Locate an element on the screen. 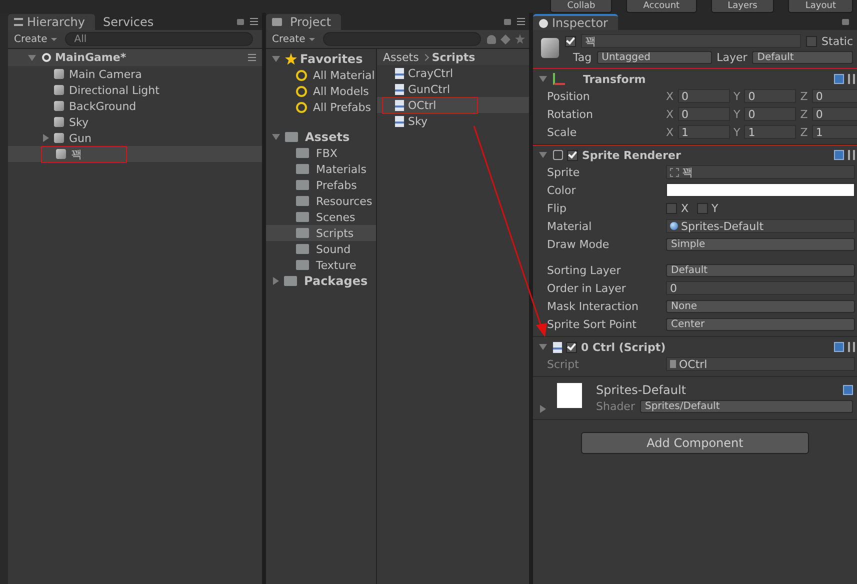 This screenshot has width=857, height=584. name-field: 꽥 is located at coordinates (691, 41).